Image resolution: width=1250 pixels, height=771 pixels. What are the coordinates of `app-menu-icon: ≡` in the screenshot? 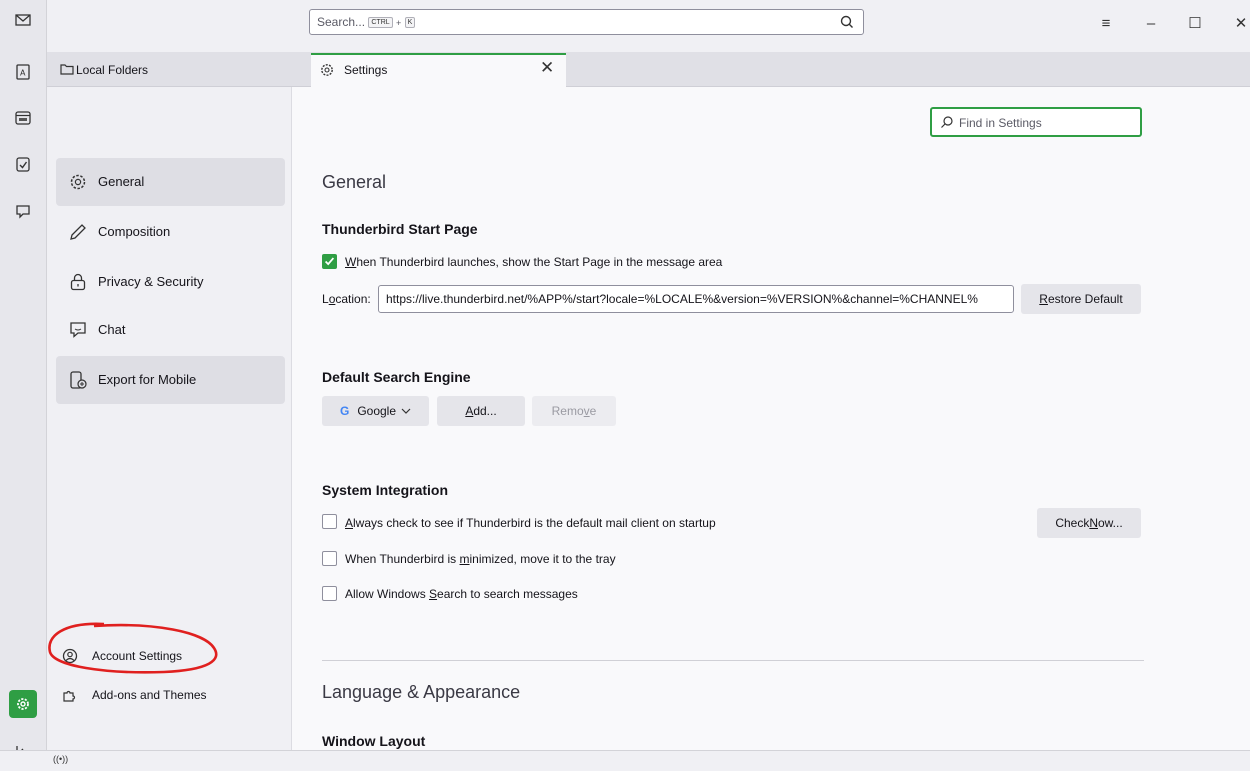 It's located at (1106, 23).